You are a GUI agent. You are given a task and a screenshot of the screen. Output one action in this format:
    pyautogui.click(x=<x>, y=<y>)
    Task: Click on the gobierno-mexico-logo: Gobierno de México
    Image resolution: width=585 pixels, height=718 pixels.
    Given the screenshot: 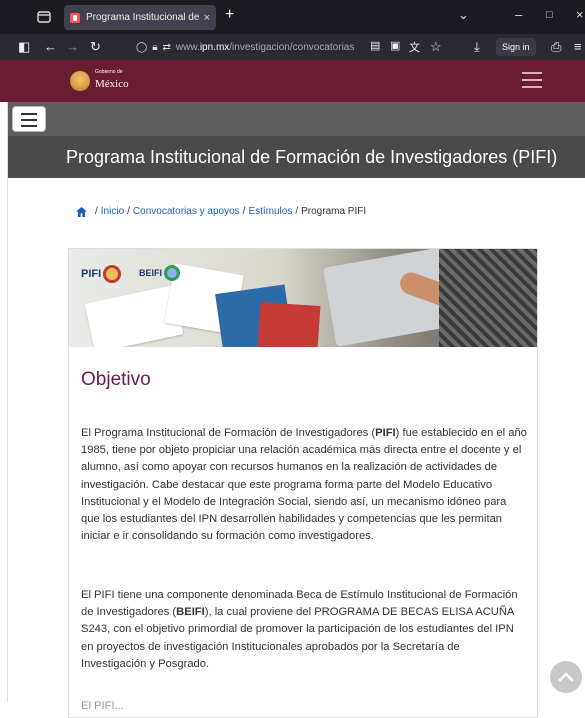 What is the action you would take?
    pyautogui.click(x=99, y=80)
    